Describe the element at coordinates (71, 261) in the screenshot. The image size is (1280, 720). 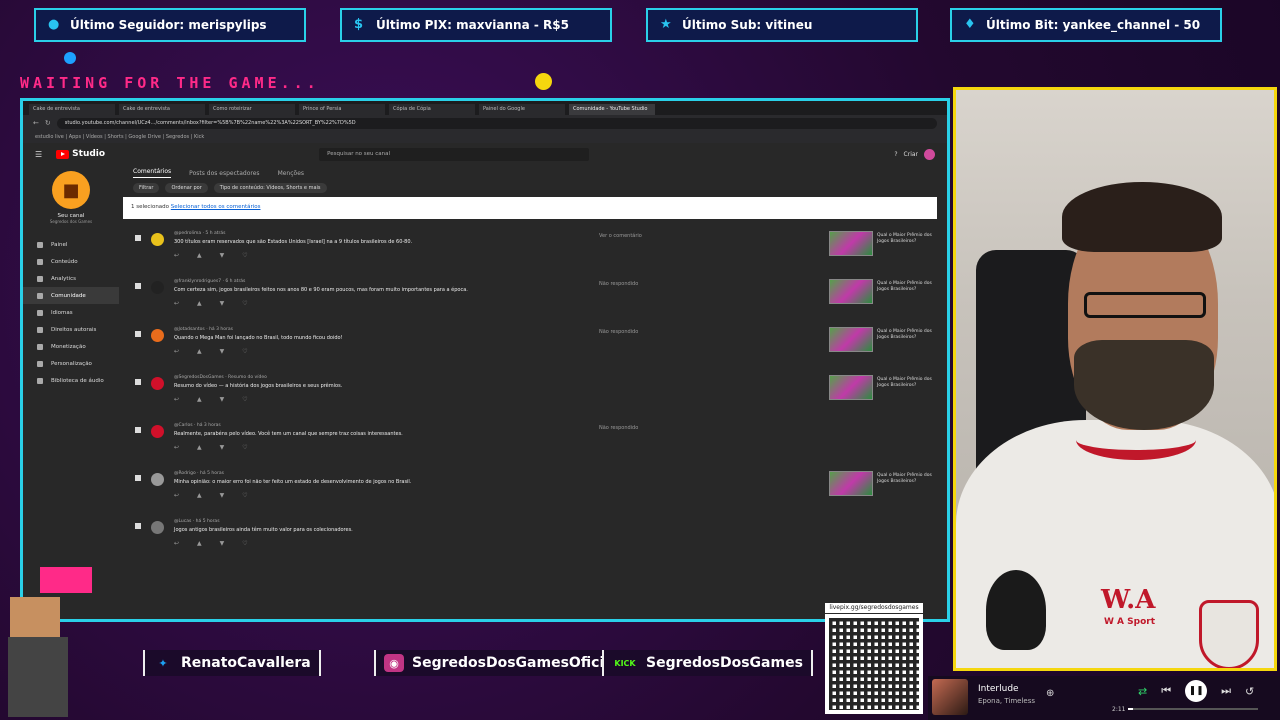
I see `nav-item-content: Conteúdo` at that location.